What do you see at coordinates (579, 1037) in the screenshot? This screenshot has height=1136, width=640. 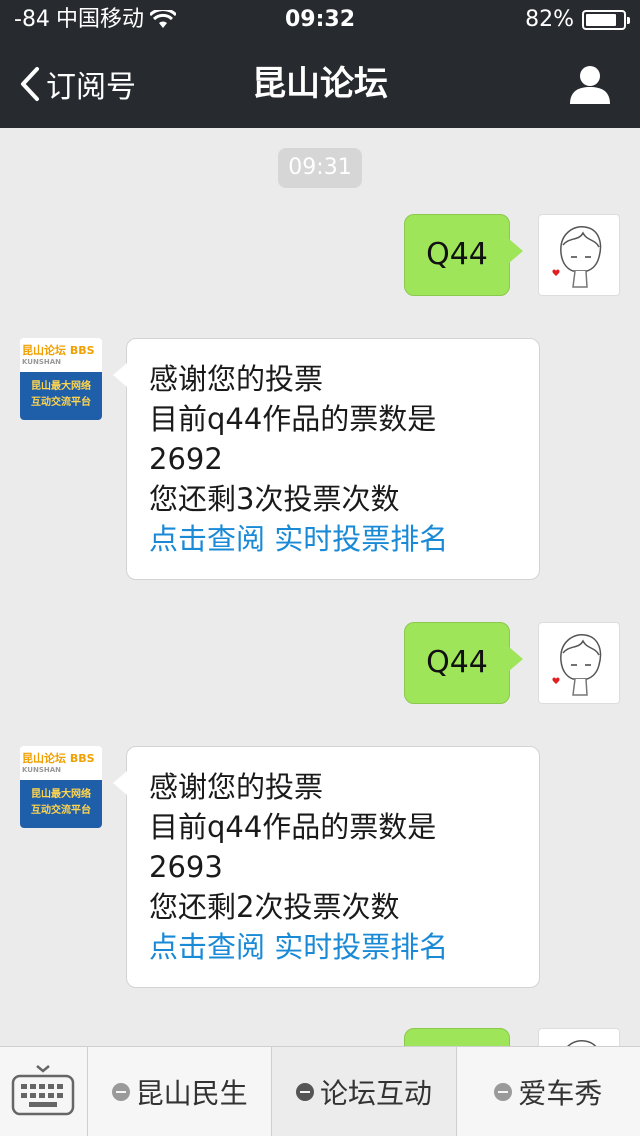 I see `user-avatar-partial` at bounding box center [579, 1037].